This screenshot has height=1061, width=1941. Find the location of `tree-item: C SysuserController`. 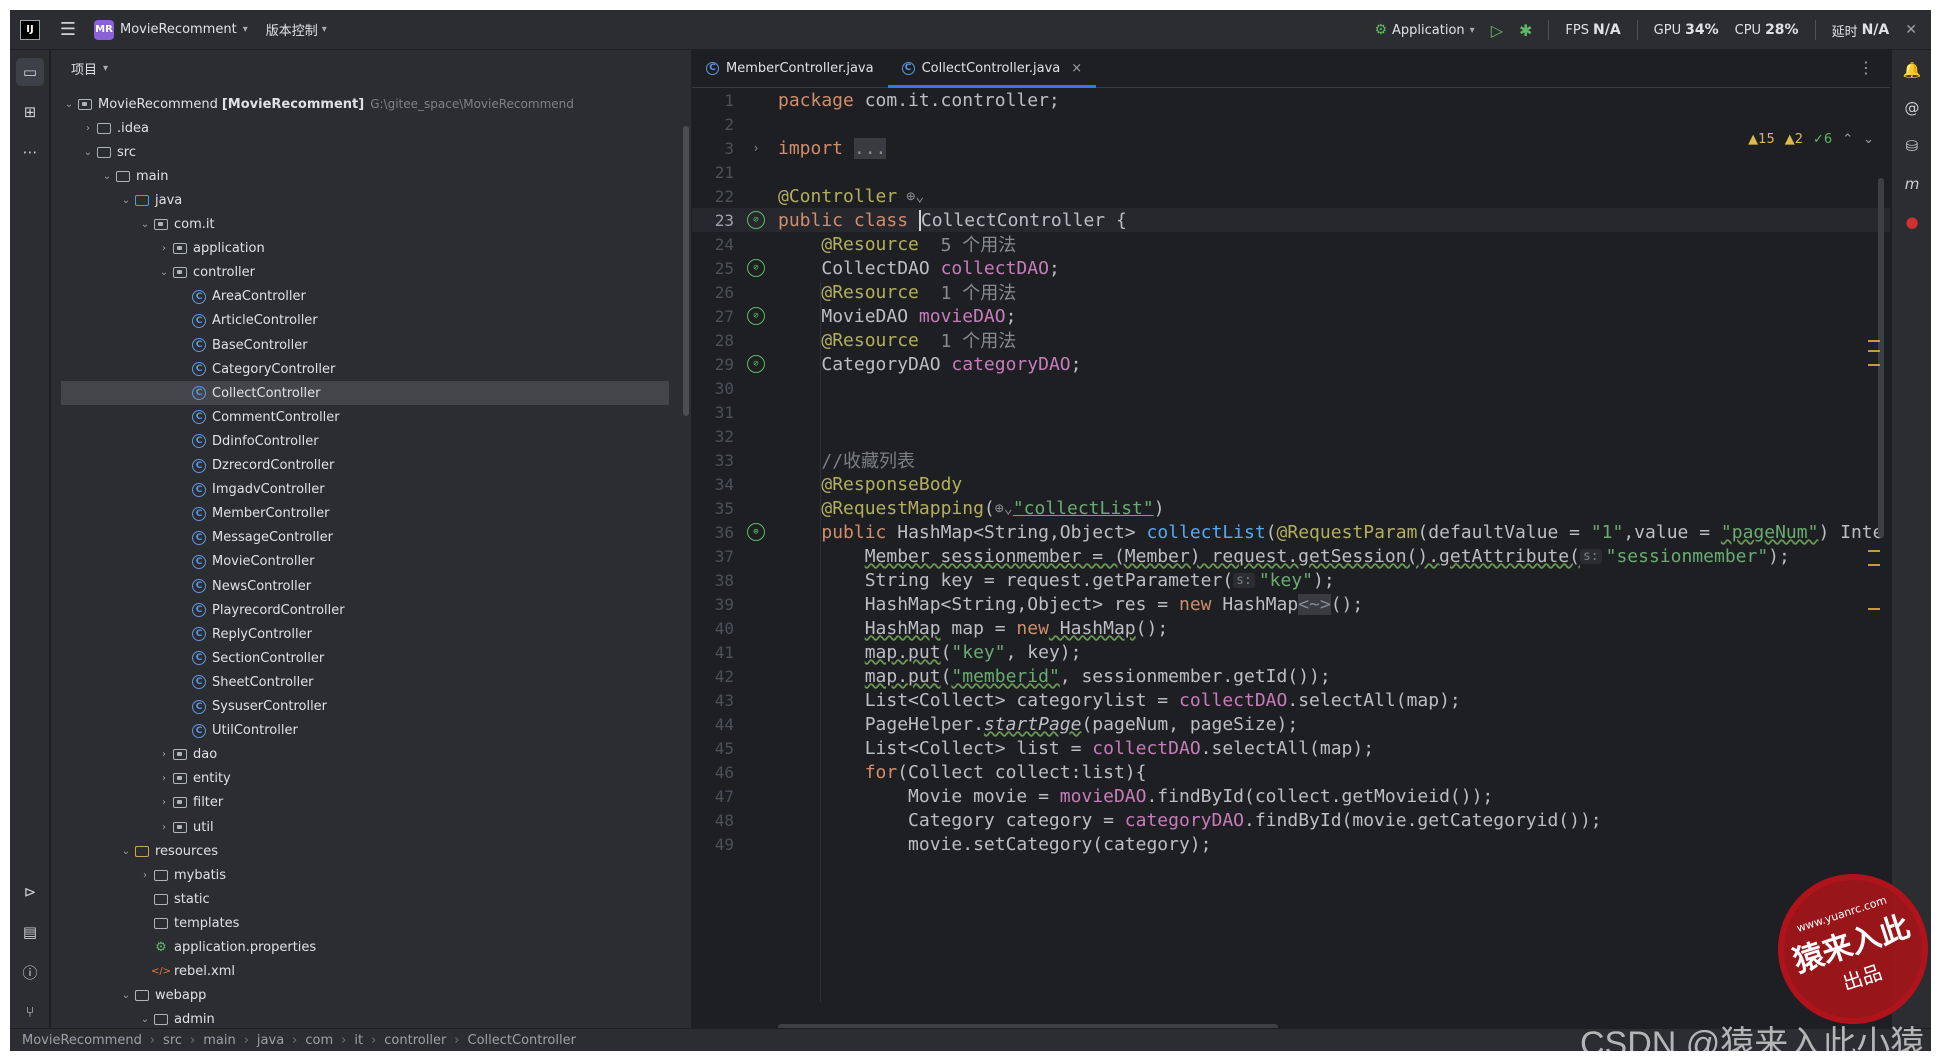

tree-item: C SysuserController is located at coordinates (366, 707).